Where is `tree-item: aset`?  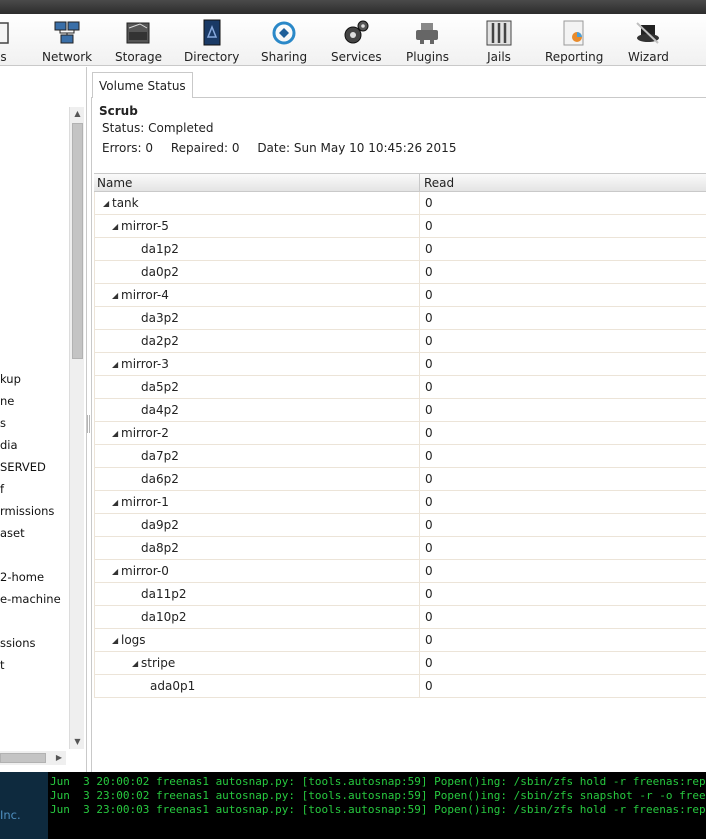
tree-item: aset is located at coordinates (12, 533).